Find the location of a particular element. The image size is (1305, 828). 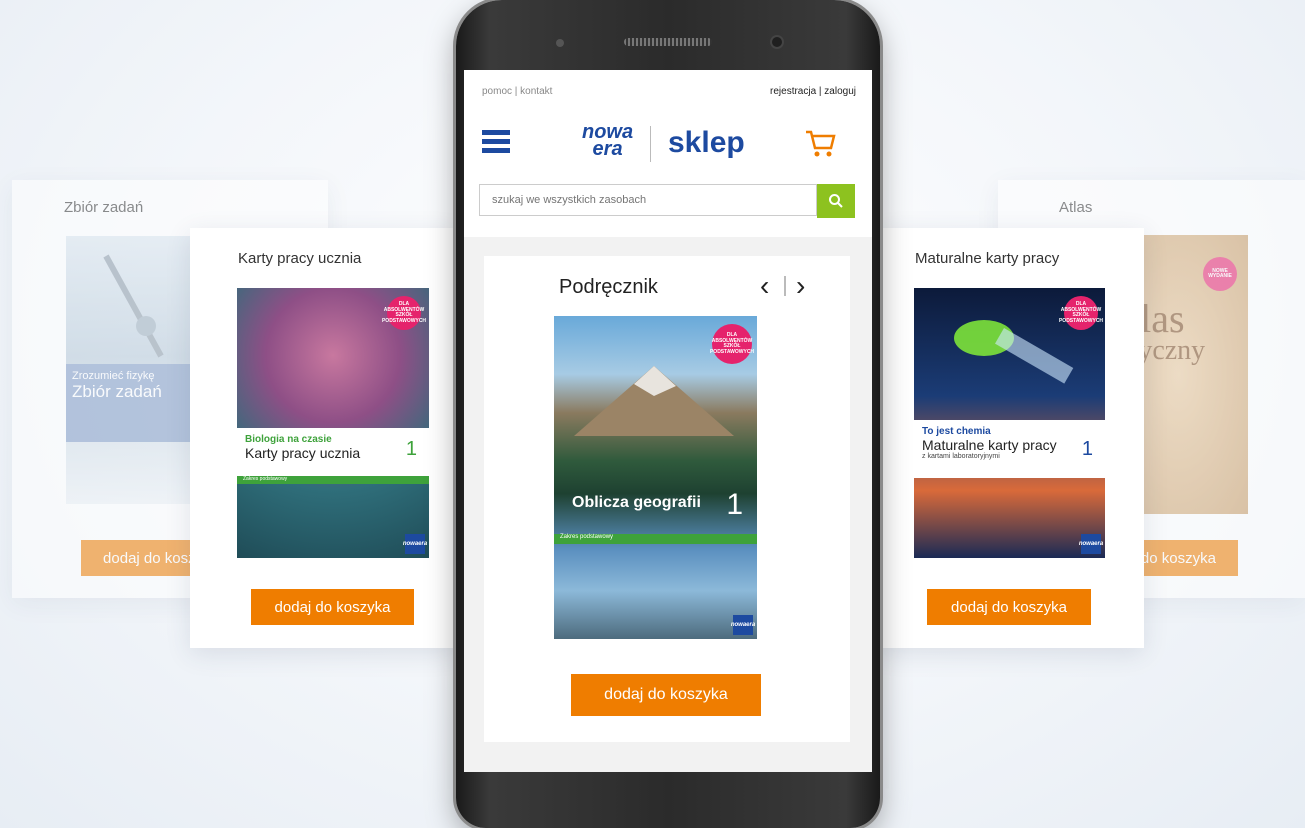

arrow-divider is located at coordinates (785, 286).